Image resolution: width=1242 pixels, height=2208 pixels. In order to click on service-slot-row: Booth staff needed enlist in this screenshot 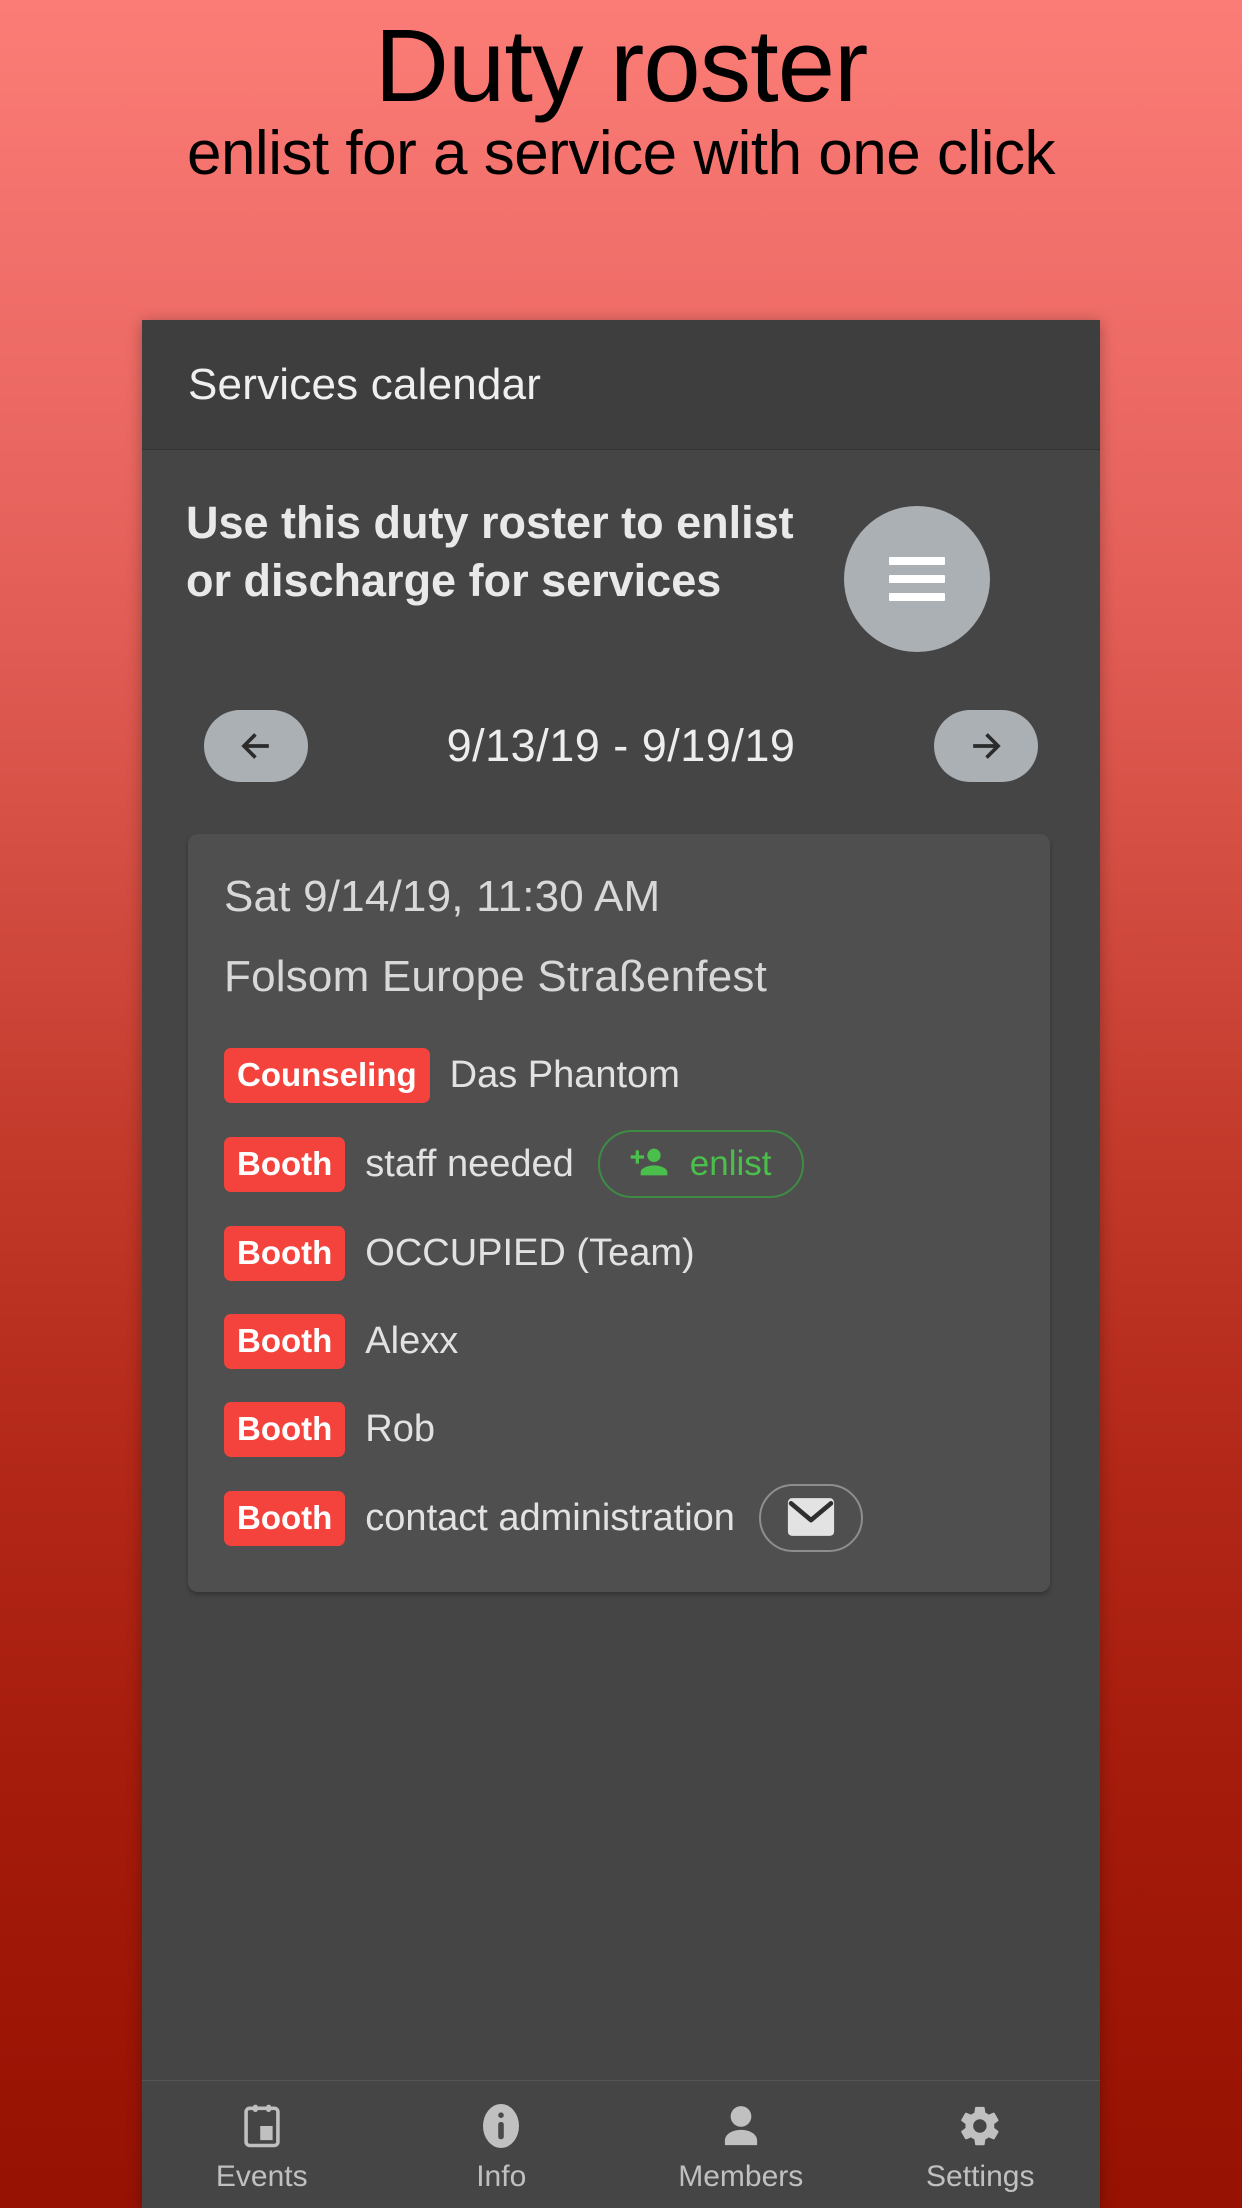, I will do `click(619, 1164)`.